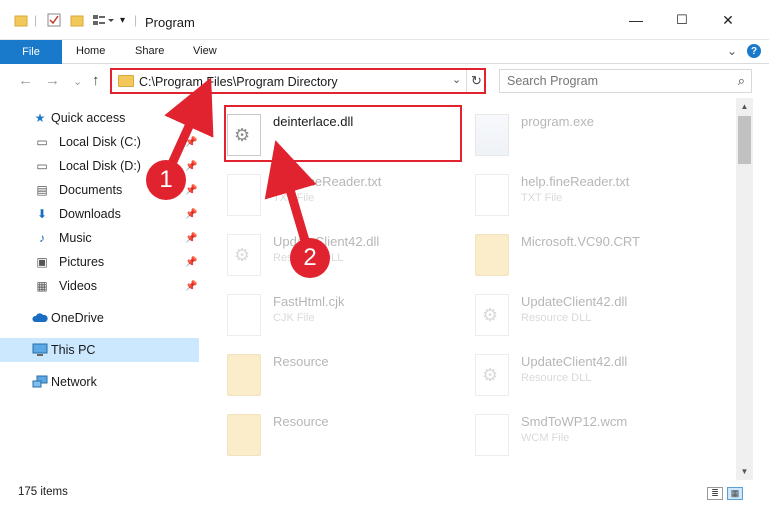  I want to click on step-badge-1: 1, so click(166, 180).